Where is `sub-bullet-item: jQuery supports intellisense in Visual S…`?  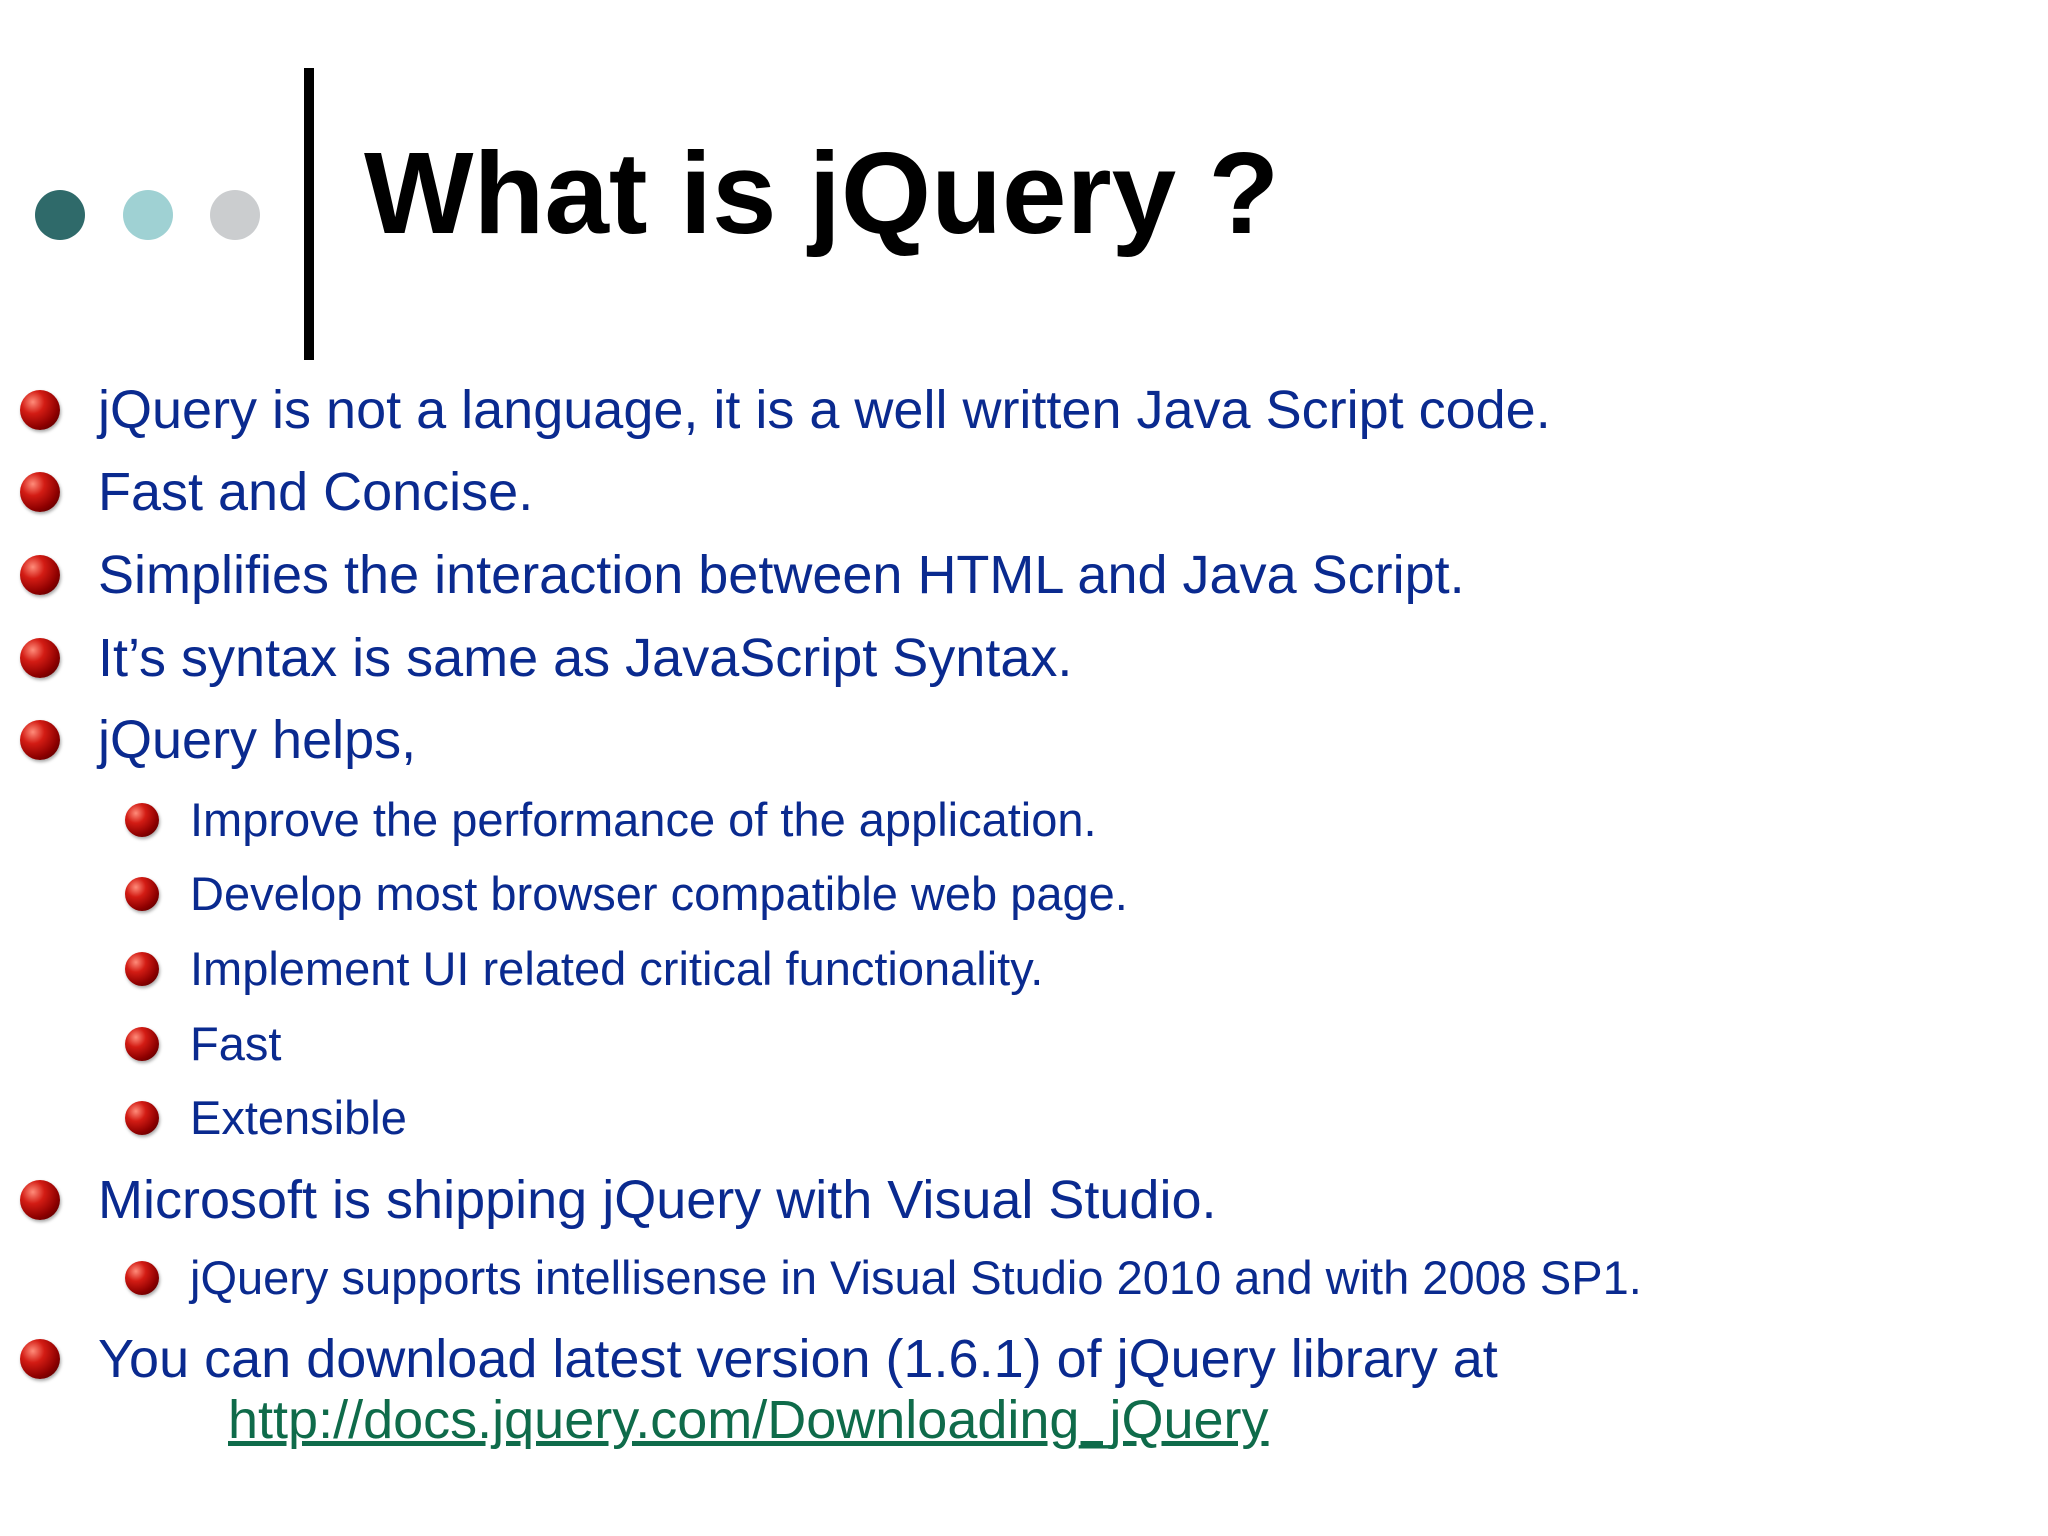 sub-bullet-item: jQuery supports intellisense in Visual S… is located at coordinates (883, 1278).